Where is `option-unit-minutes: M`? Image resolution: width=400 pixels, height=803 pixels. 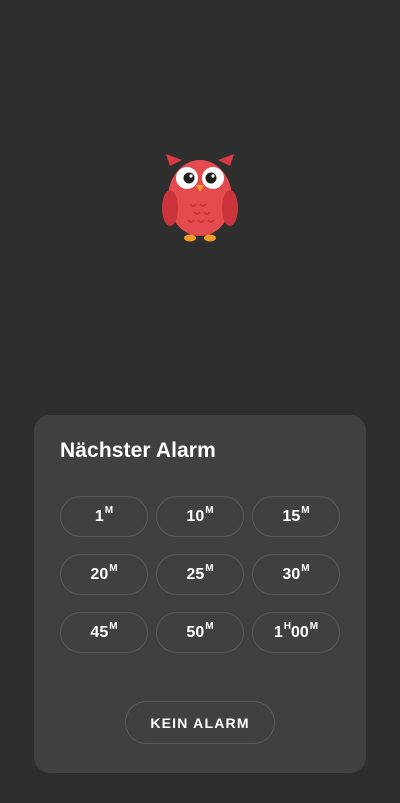
option-unit-minutes: M is located at coordinates (314, 626).